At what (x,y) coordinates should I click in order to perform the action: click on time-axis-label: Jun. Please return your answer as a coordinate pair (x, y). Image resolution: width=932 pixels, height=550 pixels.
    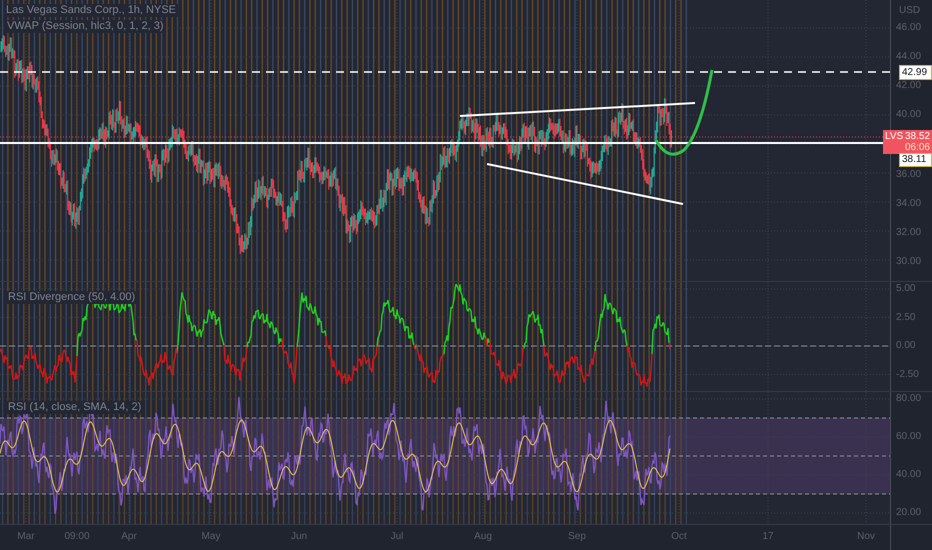
    Looking at the image, I should click on (299, 536).